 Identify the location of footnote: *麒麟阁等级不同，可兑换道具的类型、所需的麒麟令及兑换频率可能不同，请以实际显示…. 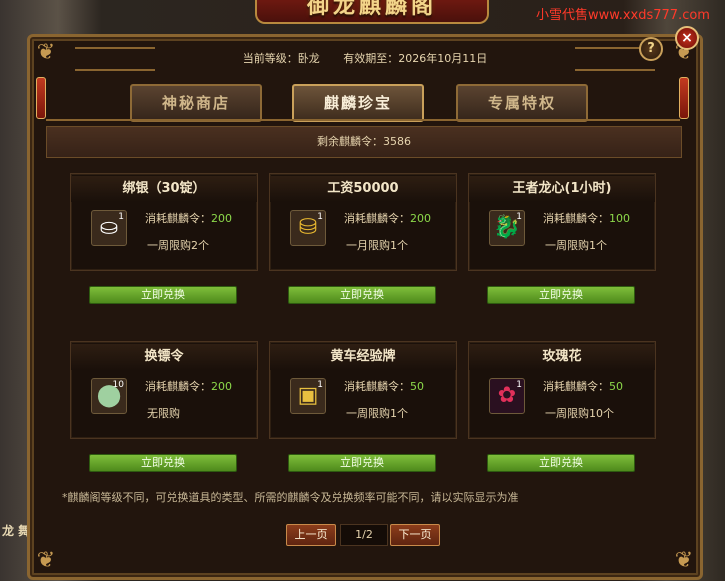
(290, 497).